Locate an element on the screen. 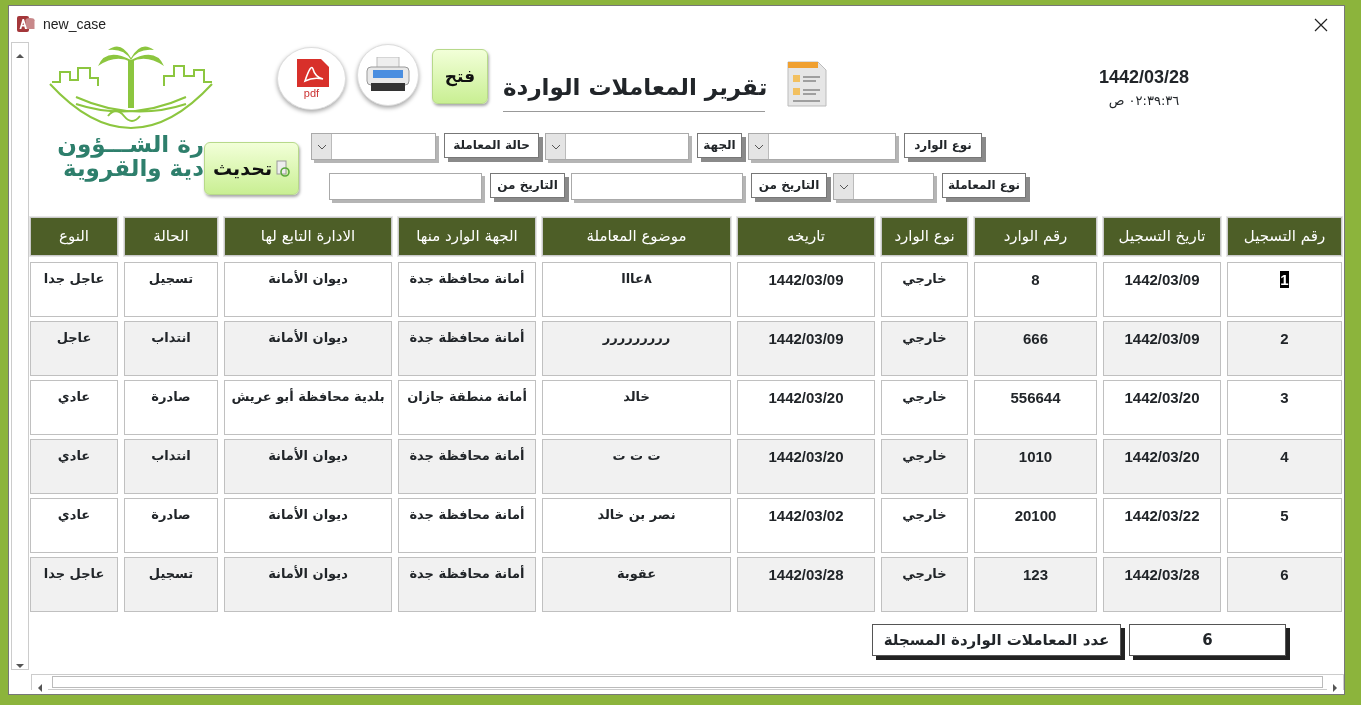 The height and width of the screenshot is (705, 1361). table-cell: 20100 is located at coordinates (1035, 525).